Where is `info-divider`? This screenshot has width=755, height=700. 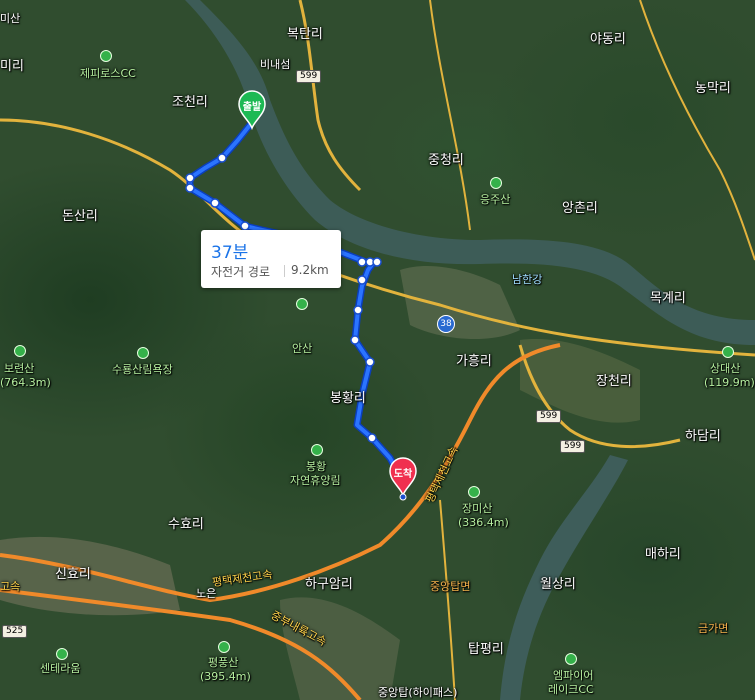
info-divider is located at coordinates (284, 271).